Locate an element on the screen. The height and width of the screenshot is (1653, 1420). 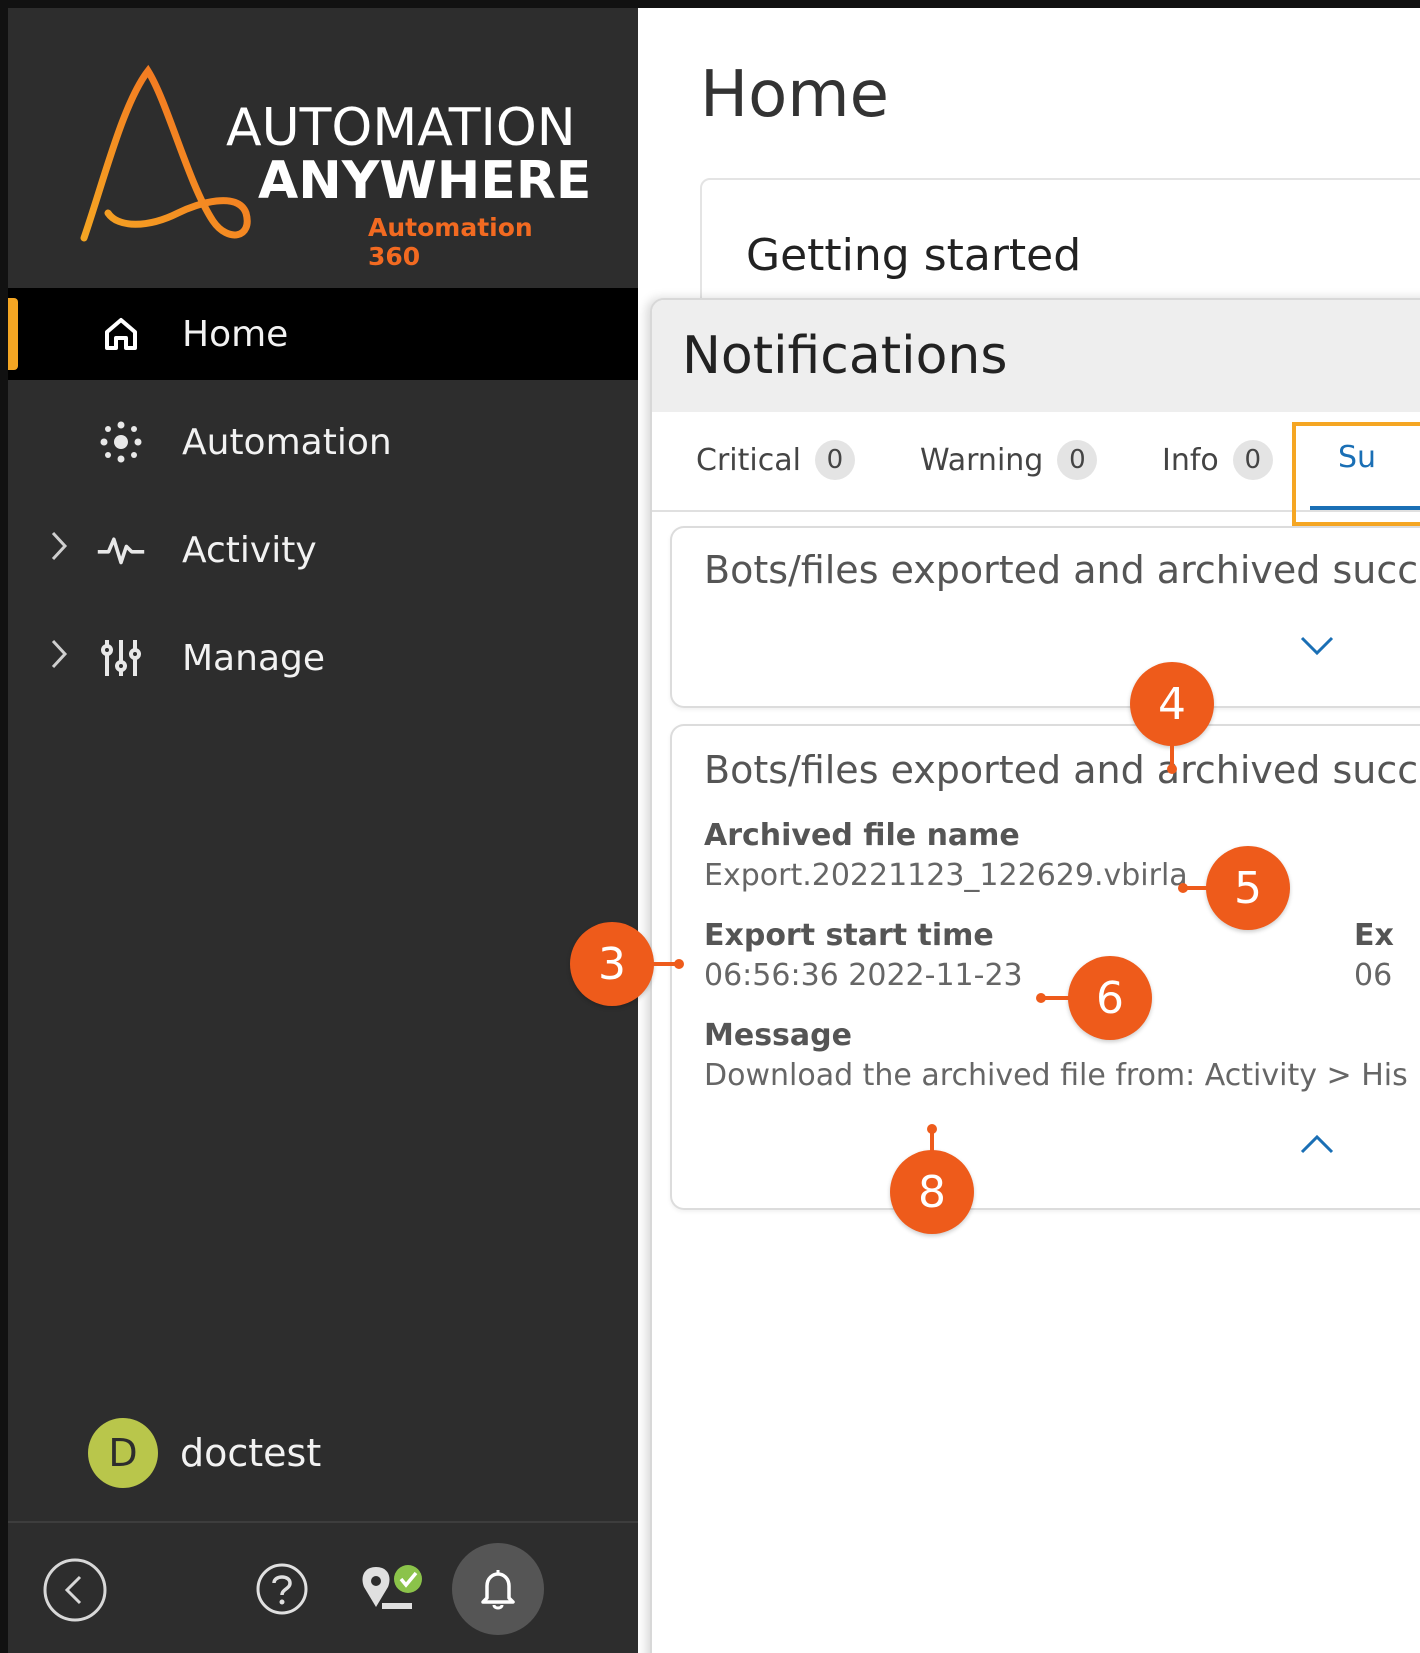
callout-4: 4 is located at coordinates (1172, 704).